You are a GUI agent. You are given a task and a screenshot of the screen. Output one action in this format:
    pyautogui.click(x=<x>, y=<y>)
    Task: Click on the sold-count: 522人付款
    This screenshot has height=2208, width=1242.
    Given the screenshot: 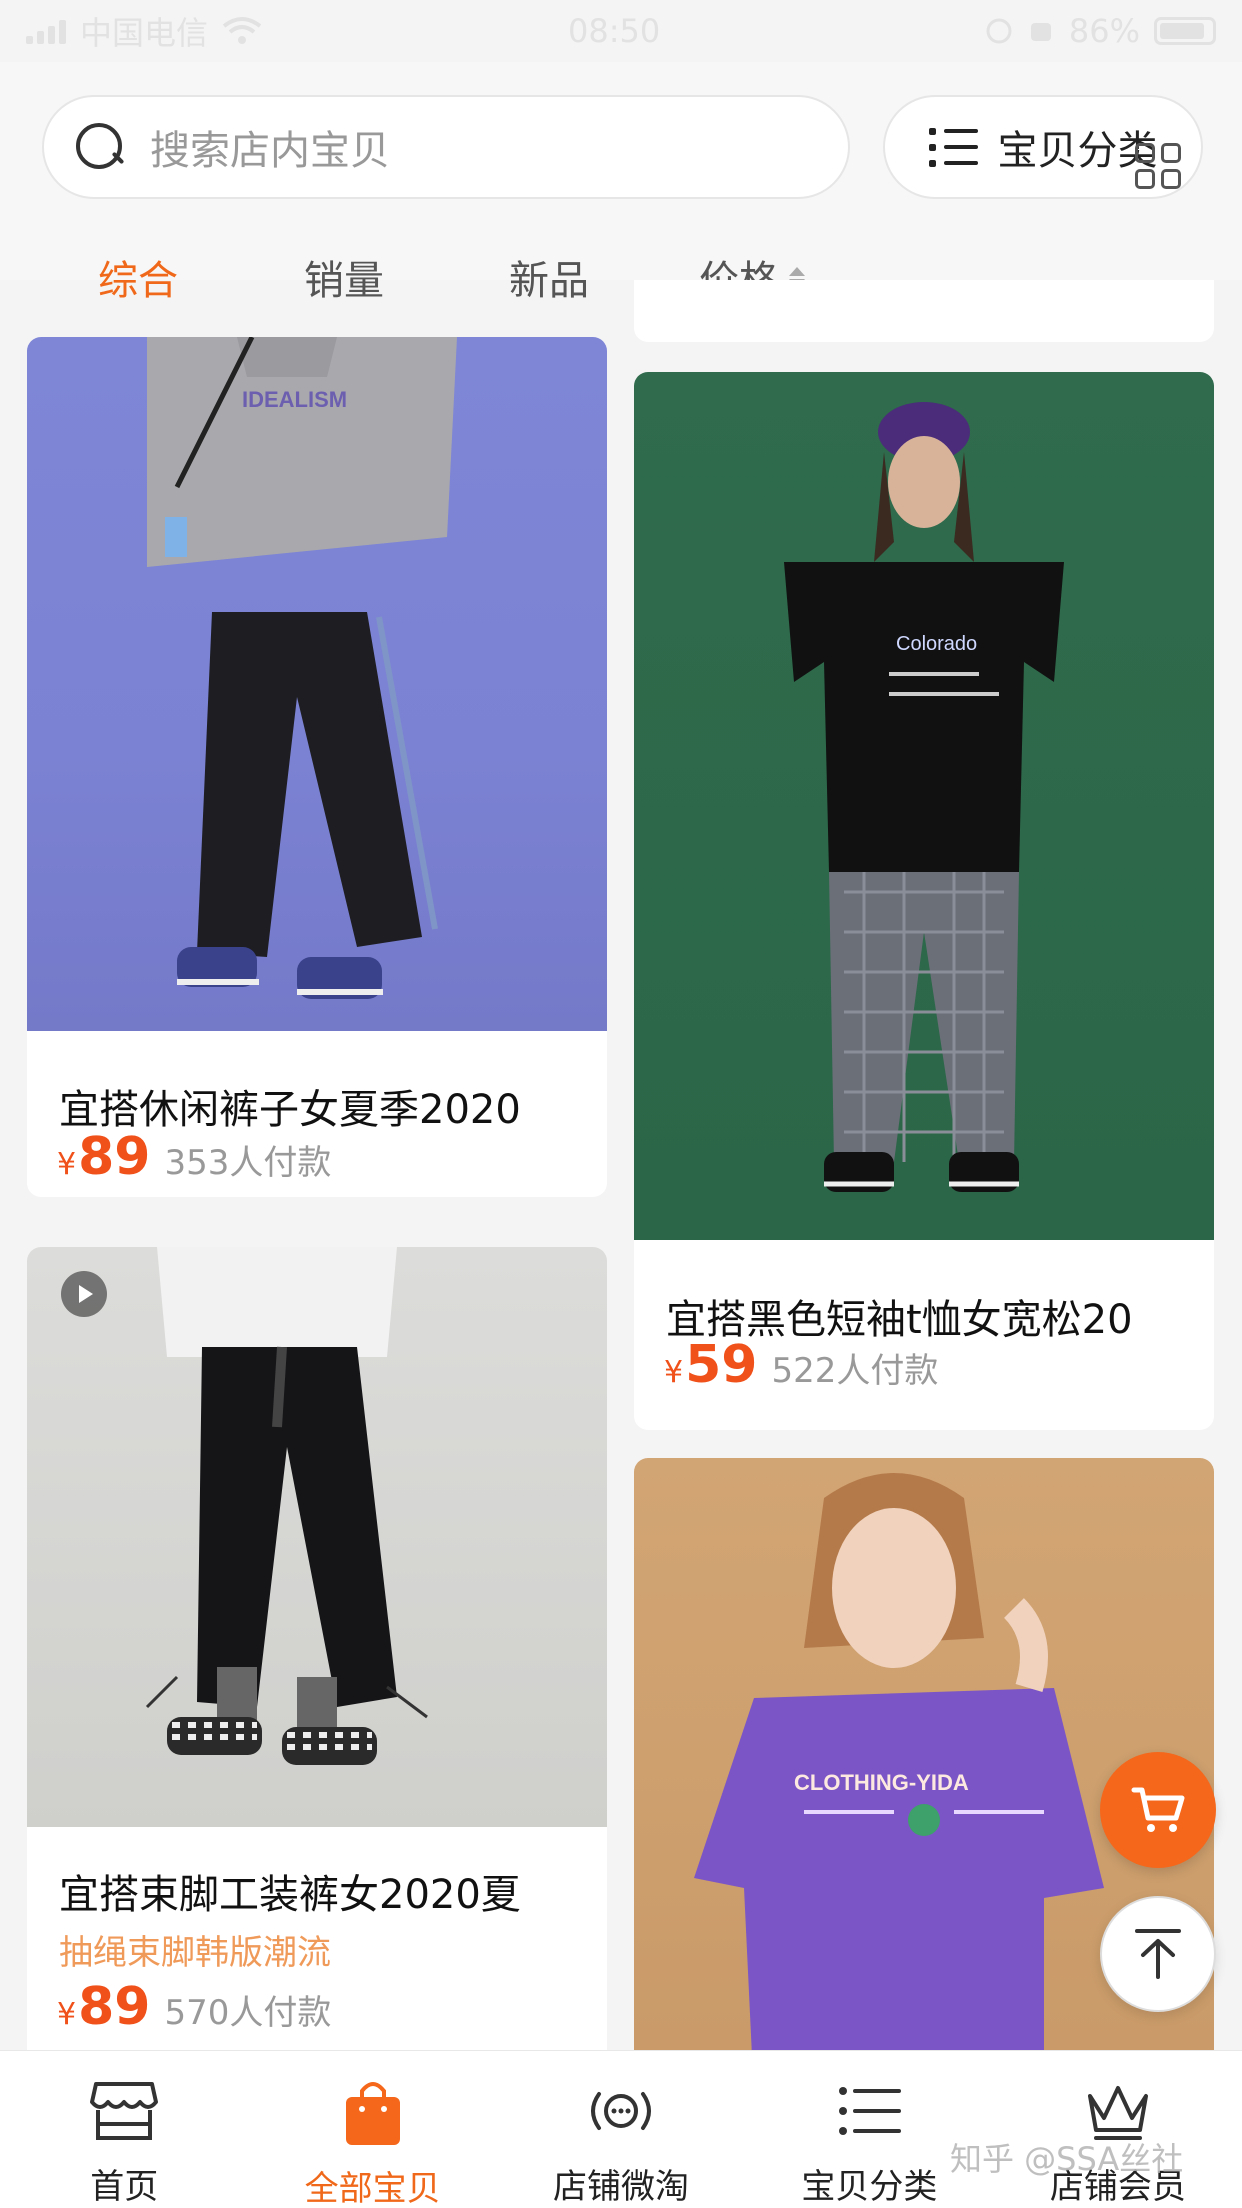 What is the action you would take?
    pyautogui.click(x=855, y=1371)
    